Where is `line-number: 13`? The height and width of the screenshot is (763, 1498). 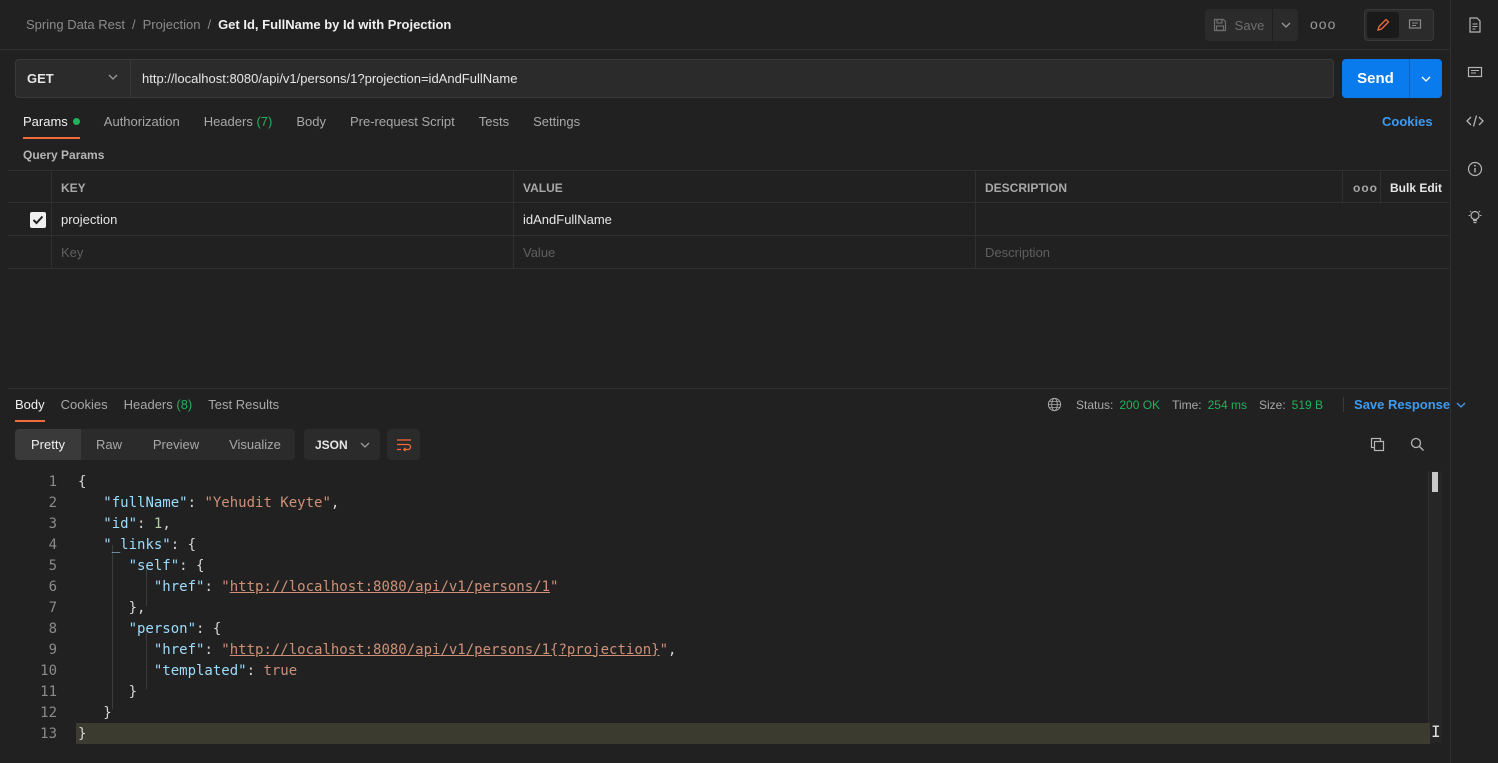
line-number: 13 is located at coordinates (48, 733).